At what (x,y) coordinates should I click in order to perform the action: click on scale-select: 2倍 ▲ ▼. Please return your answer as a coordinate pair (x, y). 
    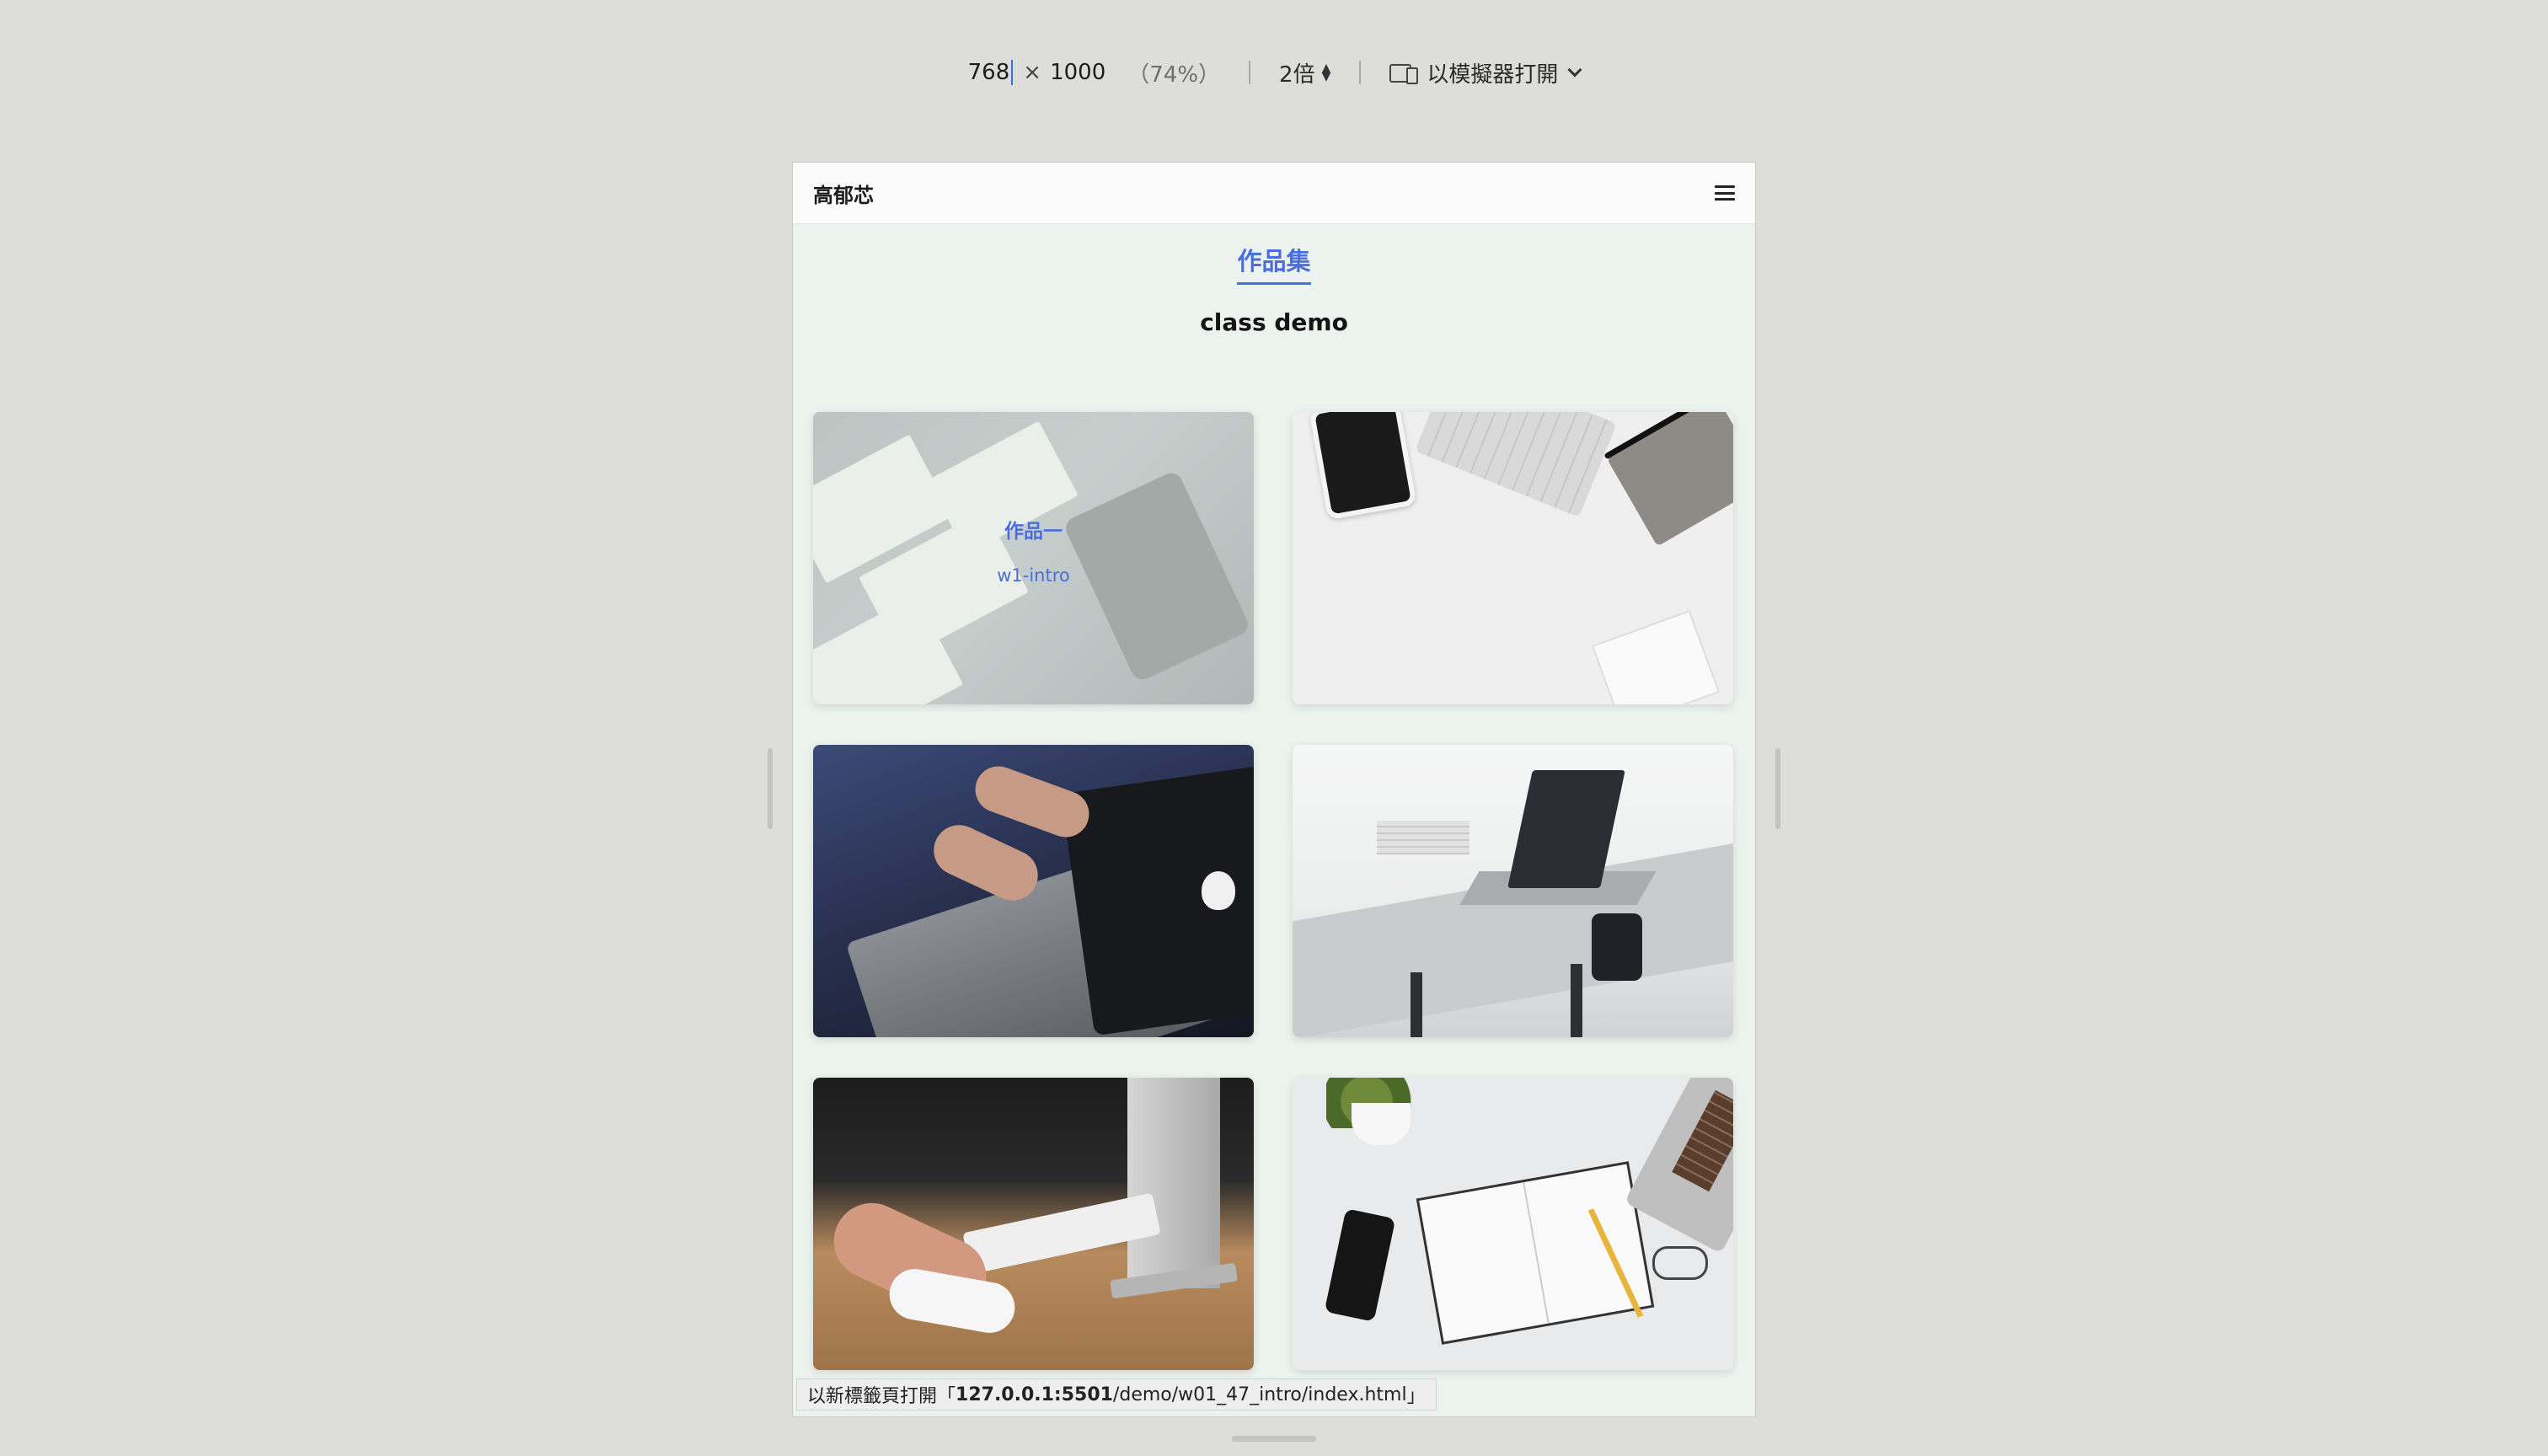
    Looking at the image, I should click on (1304, 72).